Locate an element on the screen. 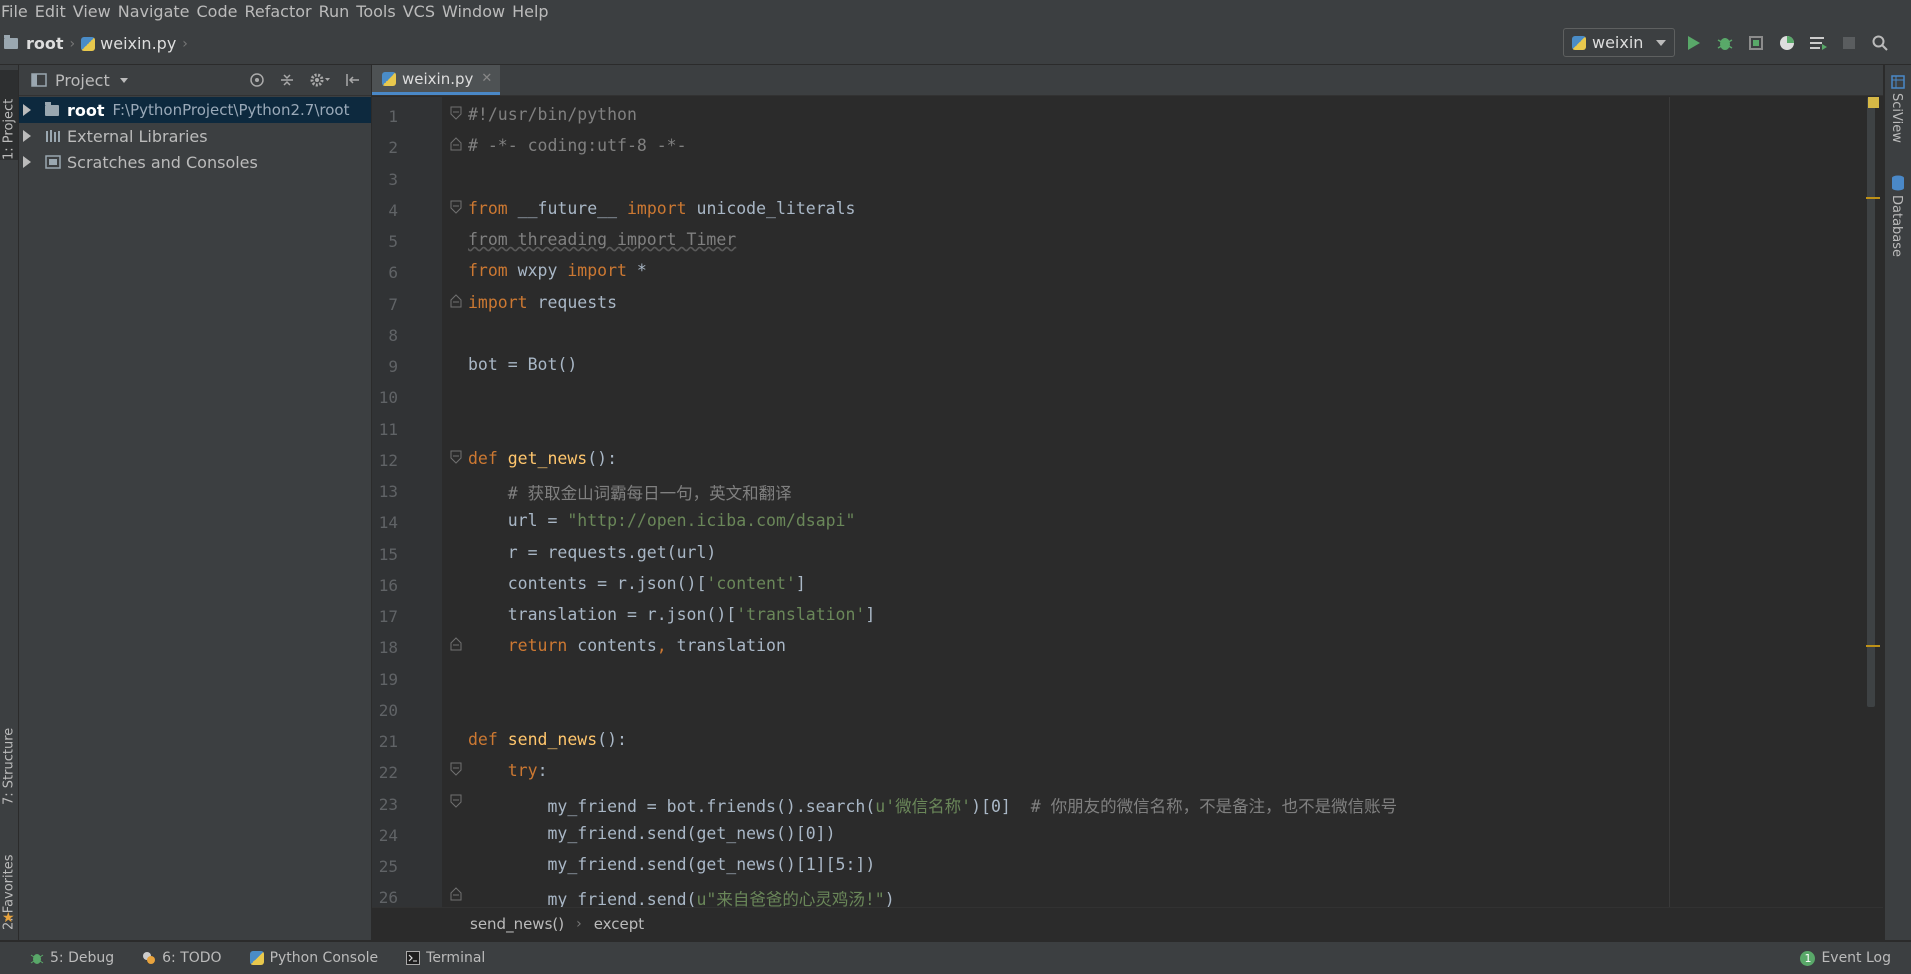 The width and height of the screenshot is (1911, 974). menu-refactor: Refactor is located at coordinates (281, 11).